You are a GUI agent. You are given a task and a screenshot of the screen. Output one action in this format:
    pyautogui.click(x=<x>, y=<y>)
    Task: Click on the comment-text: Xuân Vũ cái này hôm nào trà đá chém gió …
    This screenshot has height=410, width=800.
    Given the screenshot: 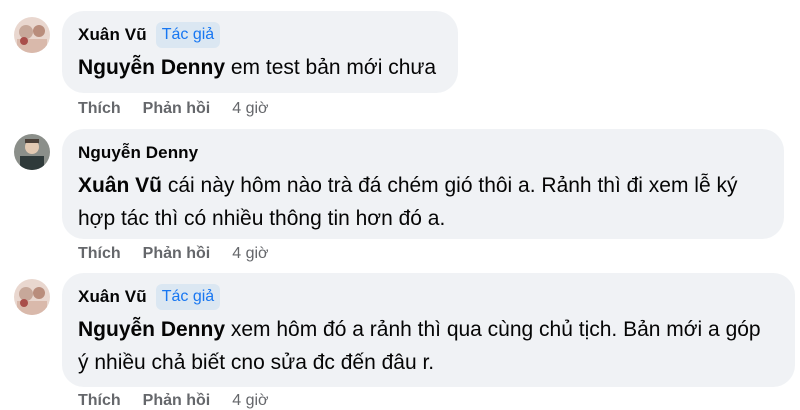 What is the action you would take?
    pyautogui.click(x=423, y=202)
    